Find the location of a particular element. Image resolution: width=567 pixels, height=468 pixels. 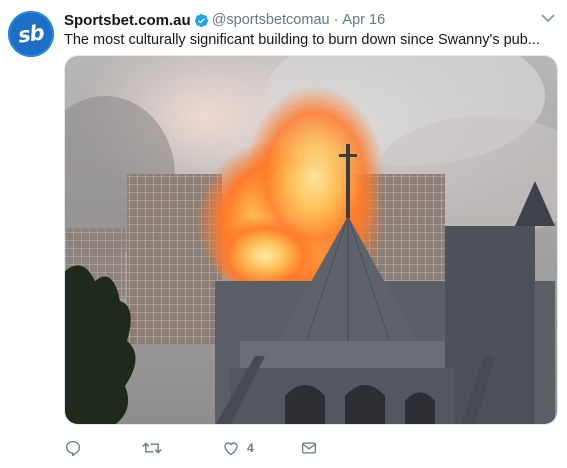

retweet-button is located at coordinates (152, 448).